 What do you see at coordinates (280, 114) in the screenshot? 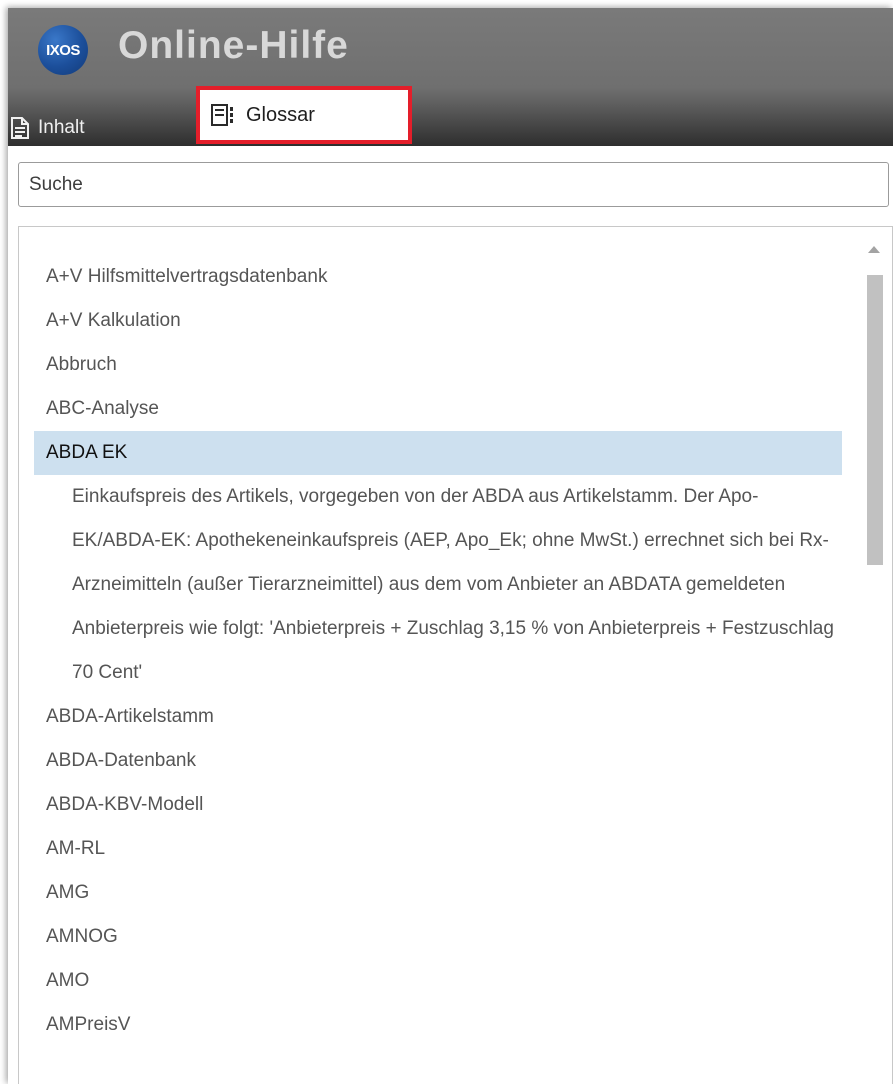
I see `tab-glossar-label: Glossar` at bounding box center [280, 114].